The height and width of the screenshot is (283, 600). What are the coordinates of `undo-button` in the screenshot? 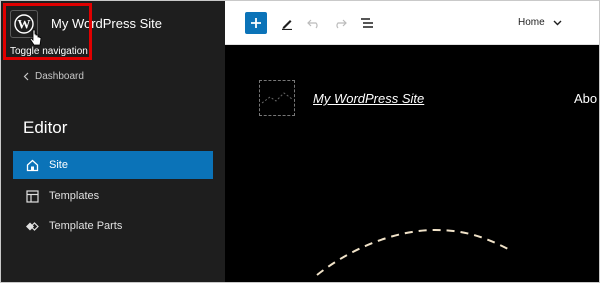 It's located at (314, 23).